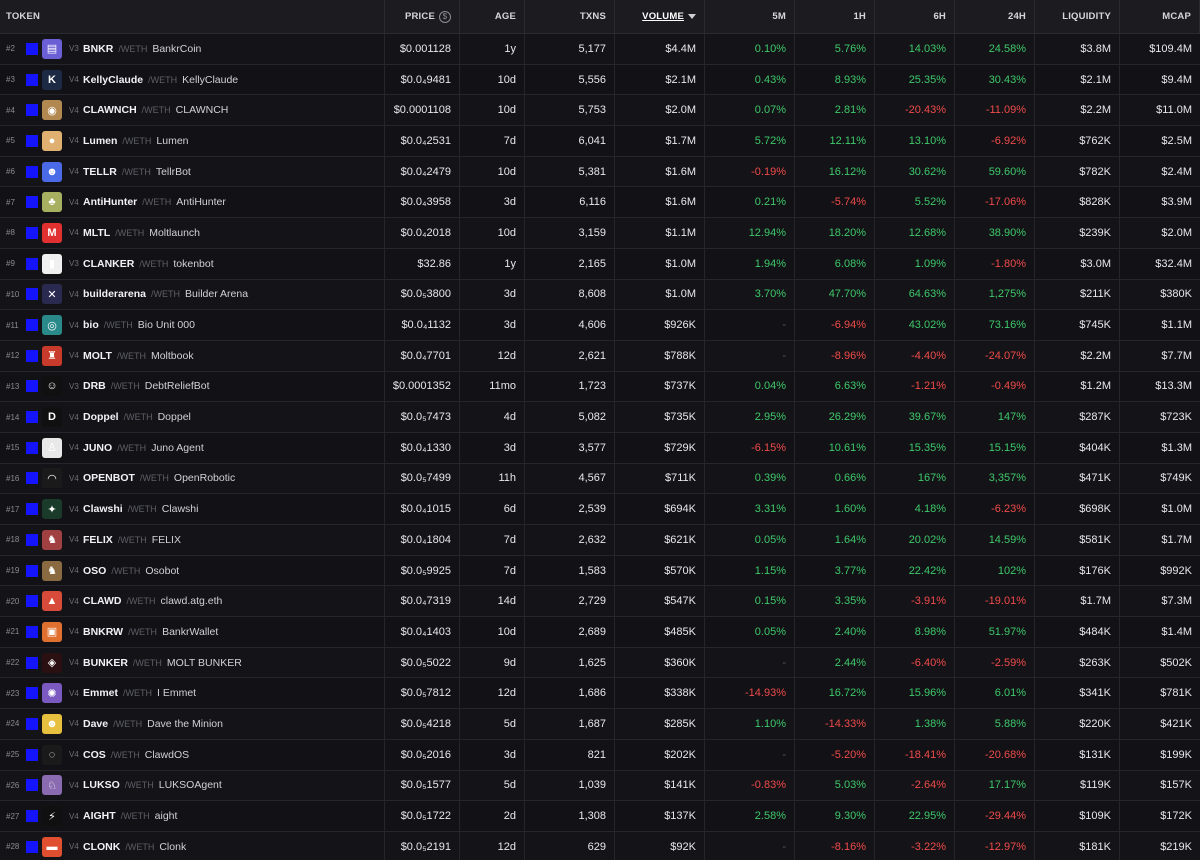 The width and height of the screenshot is (1200, 860). I want to click on token-symbol: AntiHunter, so click(110, 202).